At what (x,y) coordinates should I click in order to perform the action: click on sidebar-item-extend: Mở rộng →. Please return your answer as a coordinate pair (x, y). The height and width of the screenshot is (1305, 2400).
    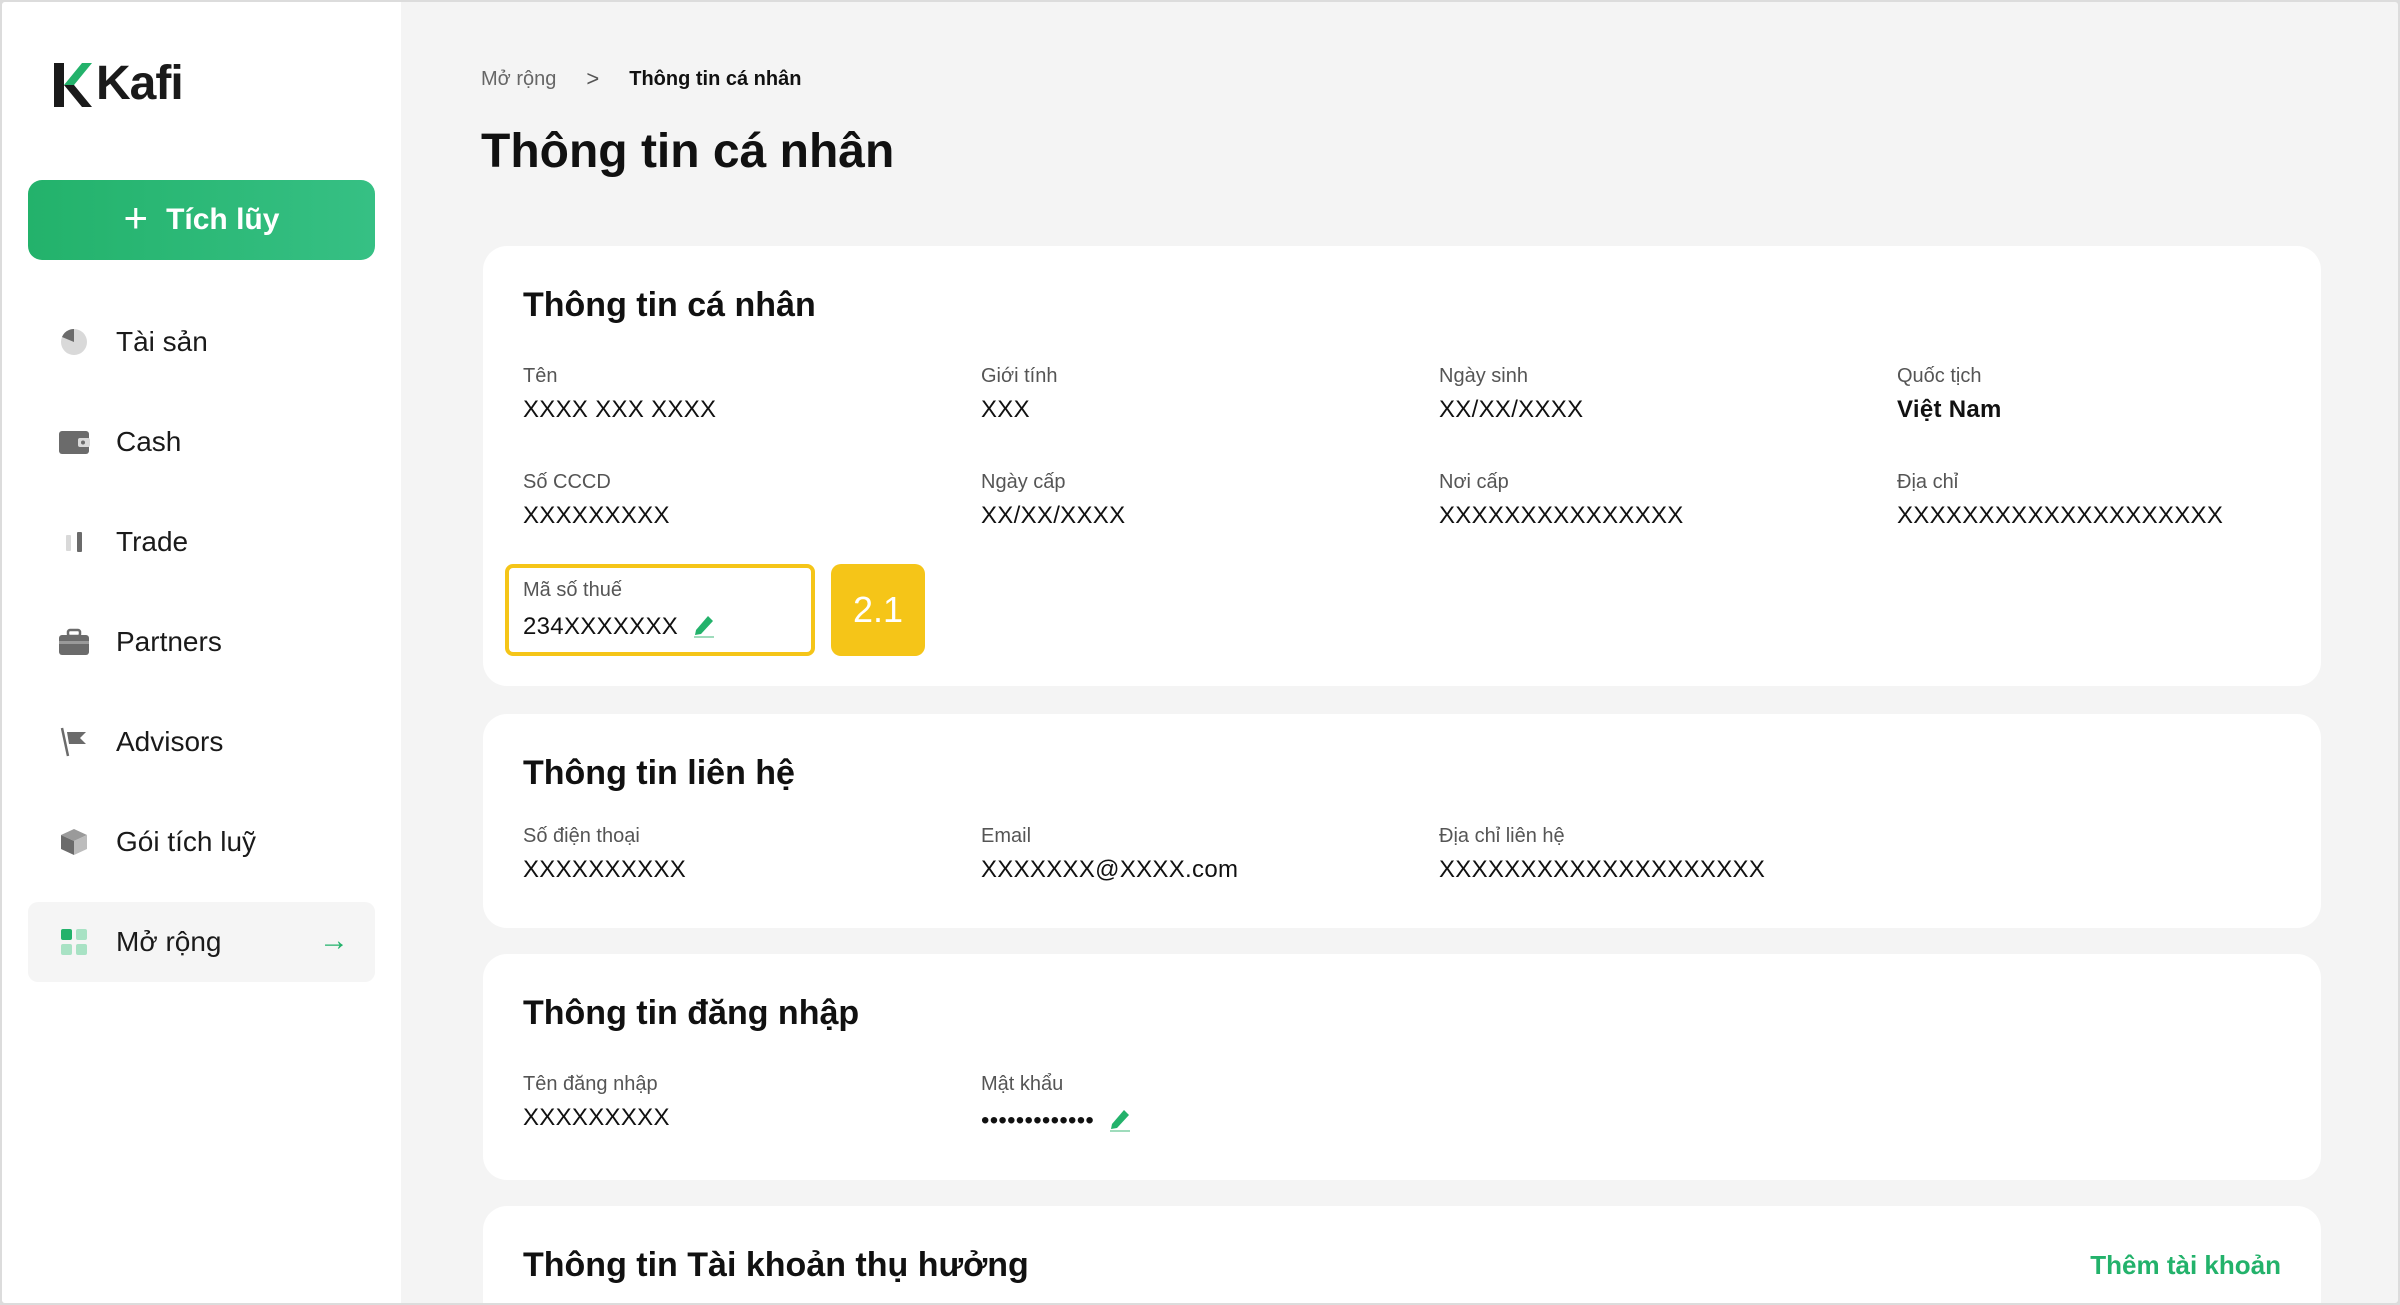
    Looking at the image, I should click on (201, 942).